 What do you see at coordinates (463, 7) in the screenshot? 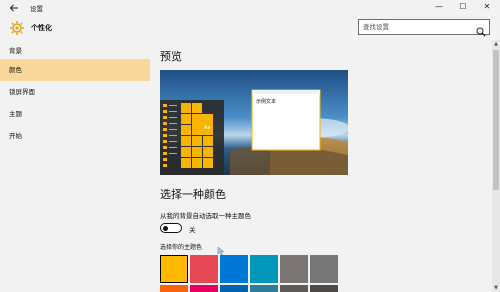
I see `maximize-button: ☐` at bounding box center [463, 7].